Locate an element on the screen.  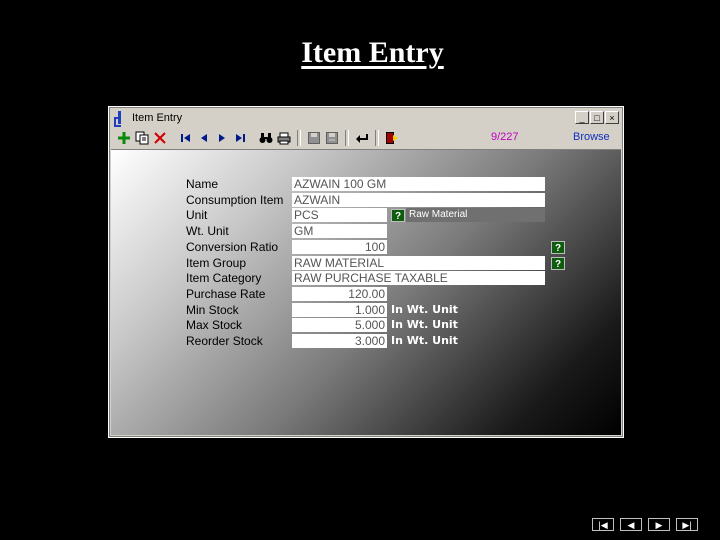
app-icon is located at coordinates (120, 119).